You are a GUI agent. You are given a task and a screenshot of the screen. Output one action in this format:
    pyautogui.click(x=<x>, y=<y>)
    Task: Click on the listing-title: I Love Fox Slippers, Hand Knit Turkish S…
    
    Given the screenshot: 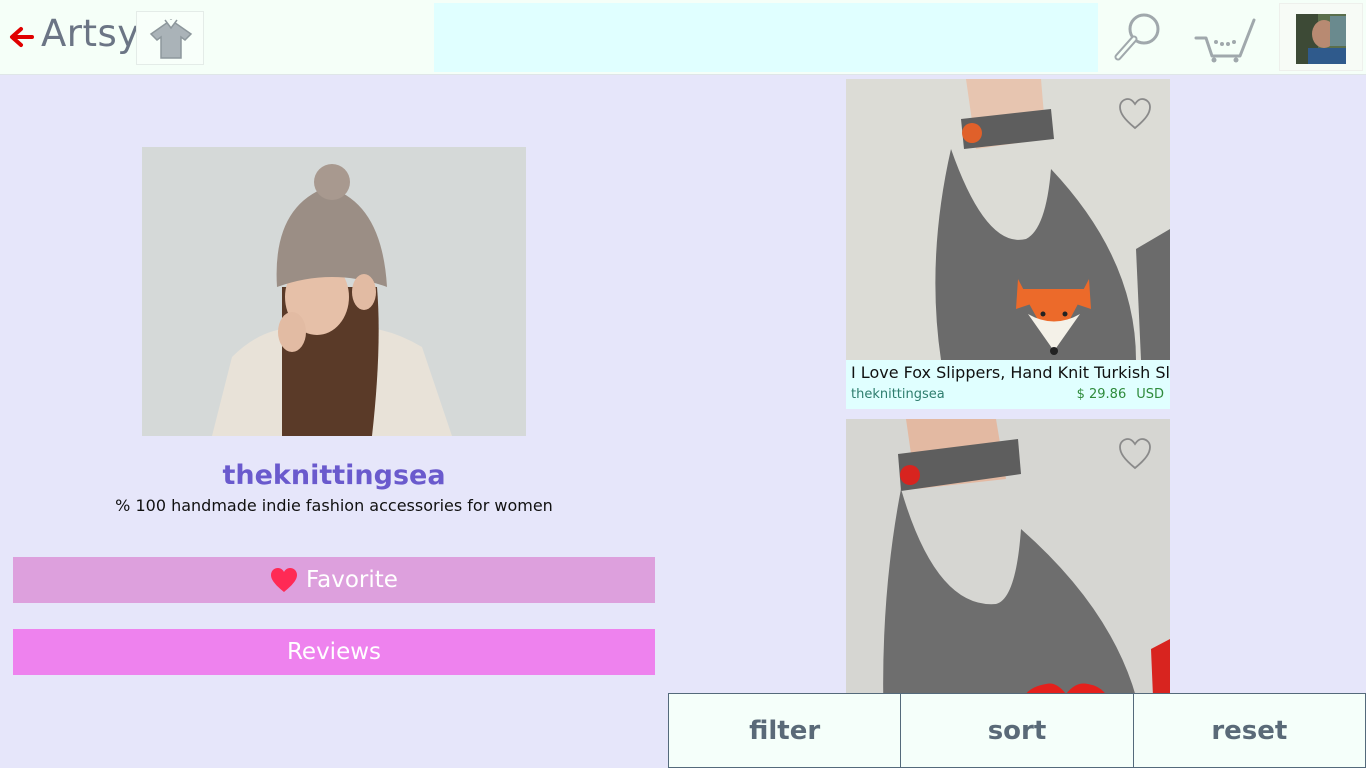 What is the action you would take?
    pyautogui.click(x=1010, y=372)
    